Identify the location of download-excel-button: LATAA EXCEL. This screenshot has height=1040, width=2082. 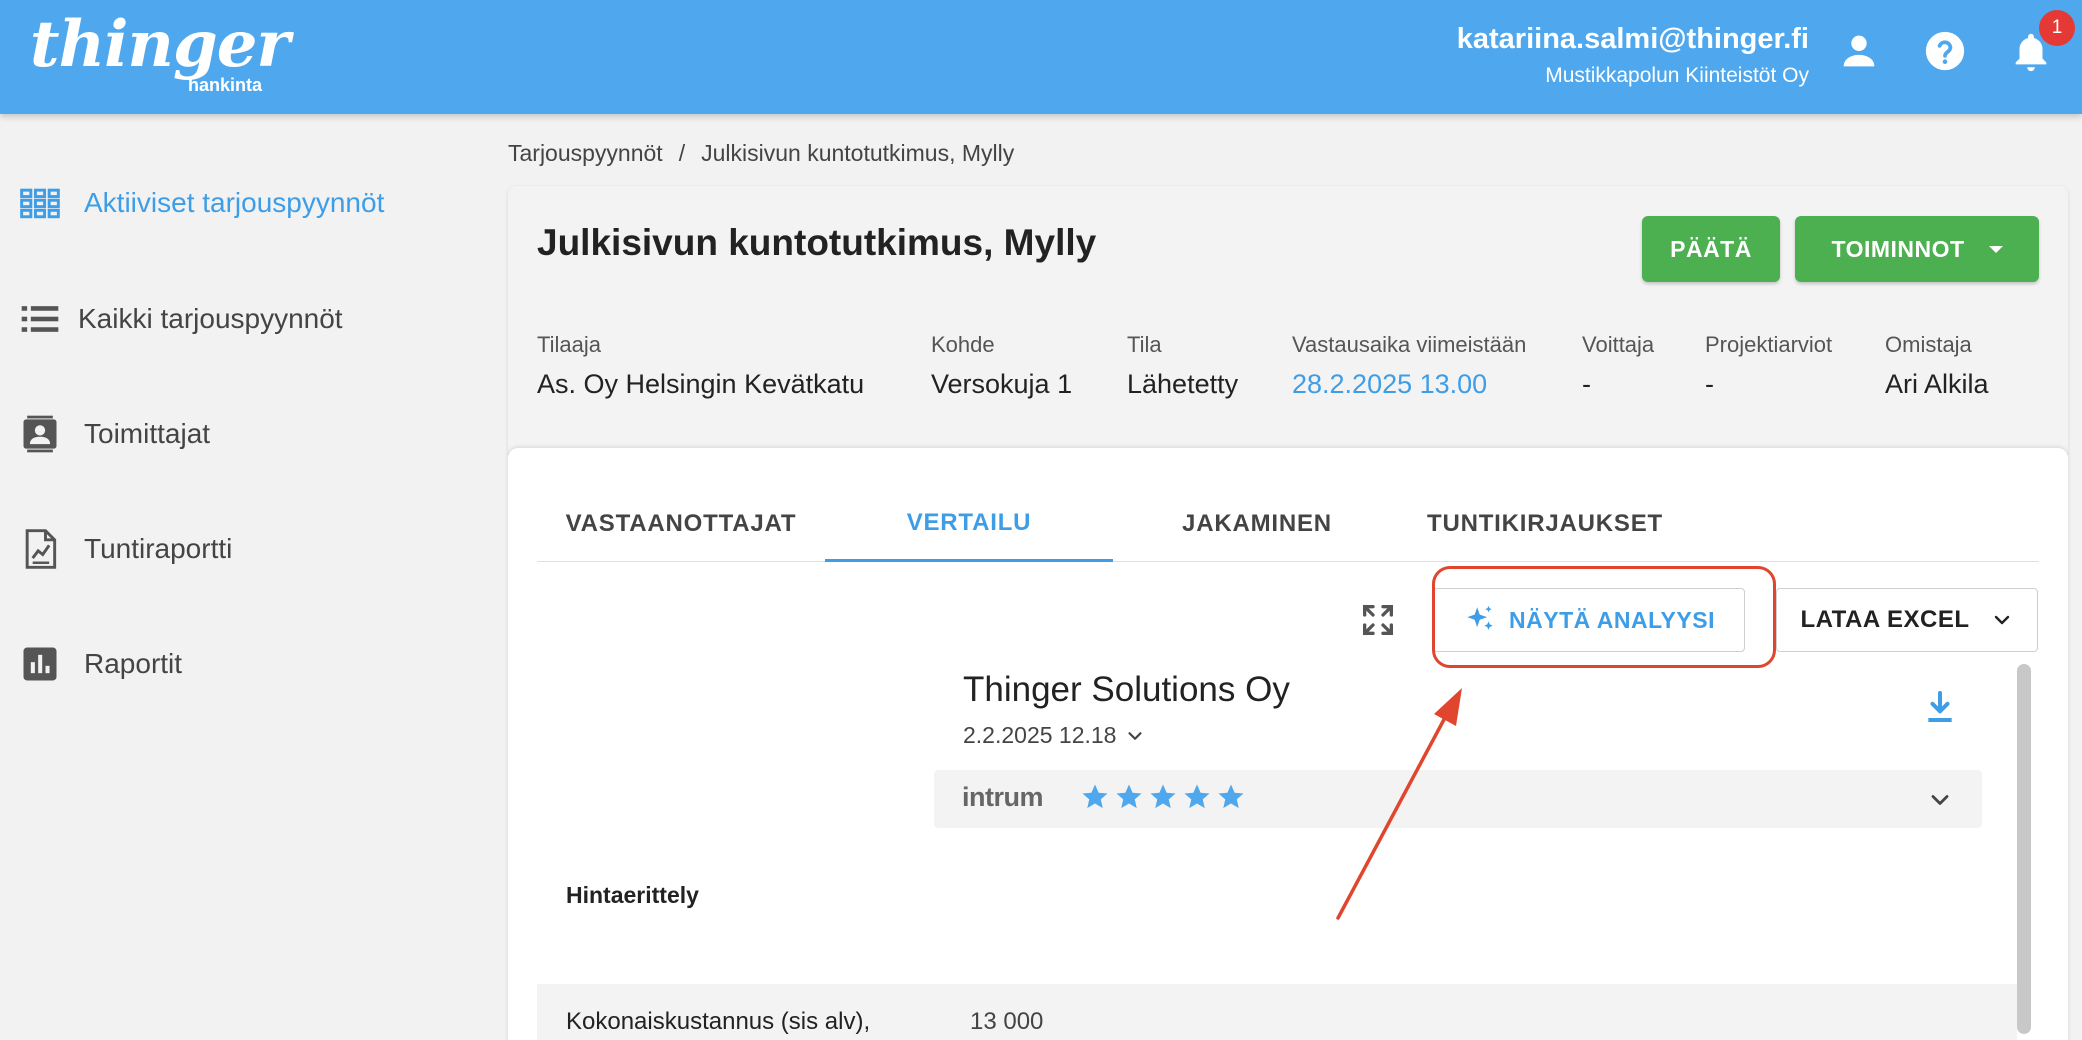
(1907, 620).